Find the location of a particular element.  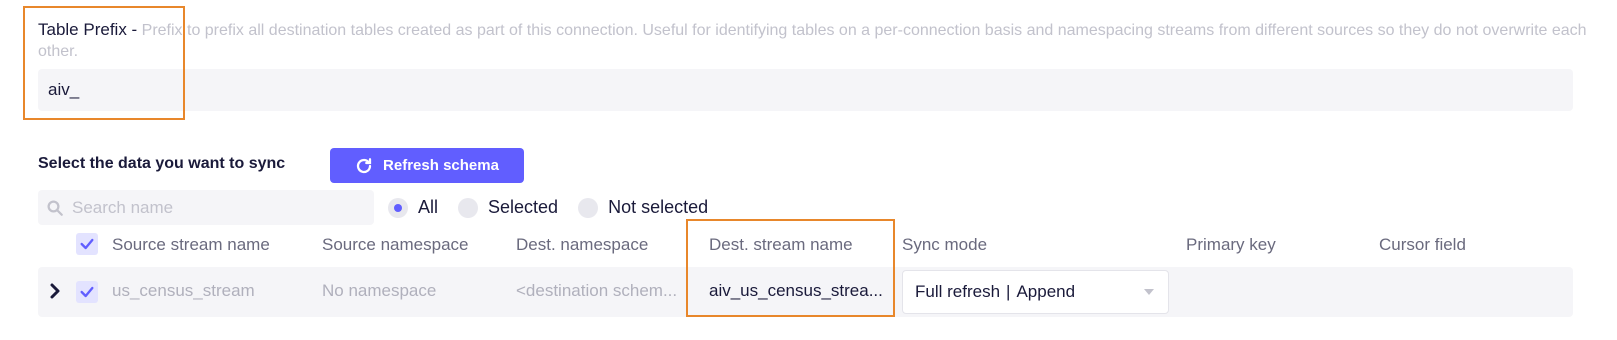

row-checkbox is located at coordinates (87, 292).